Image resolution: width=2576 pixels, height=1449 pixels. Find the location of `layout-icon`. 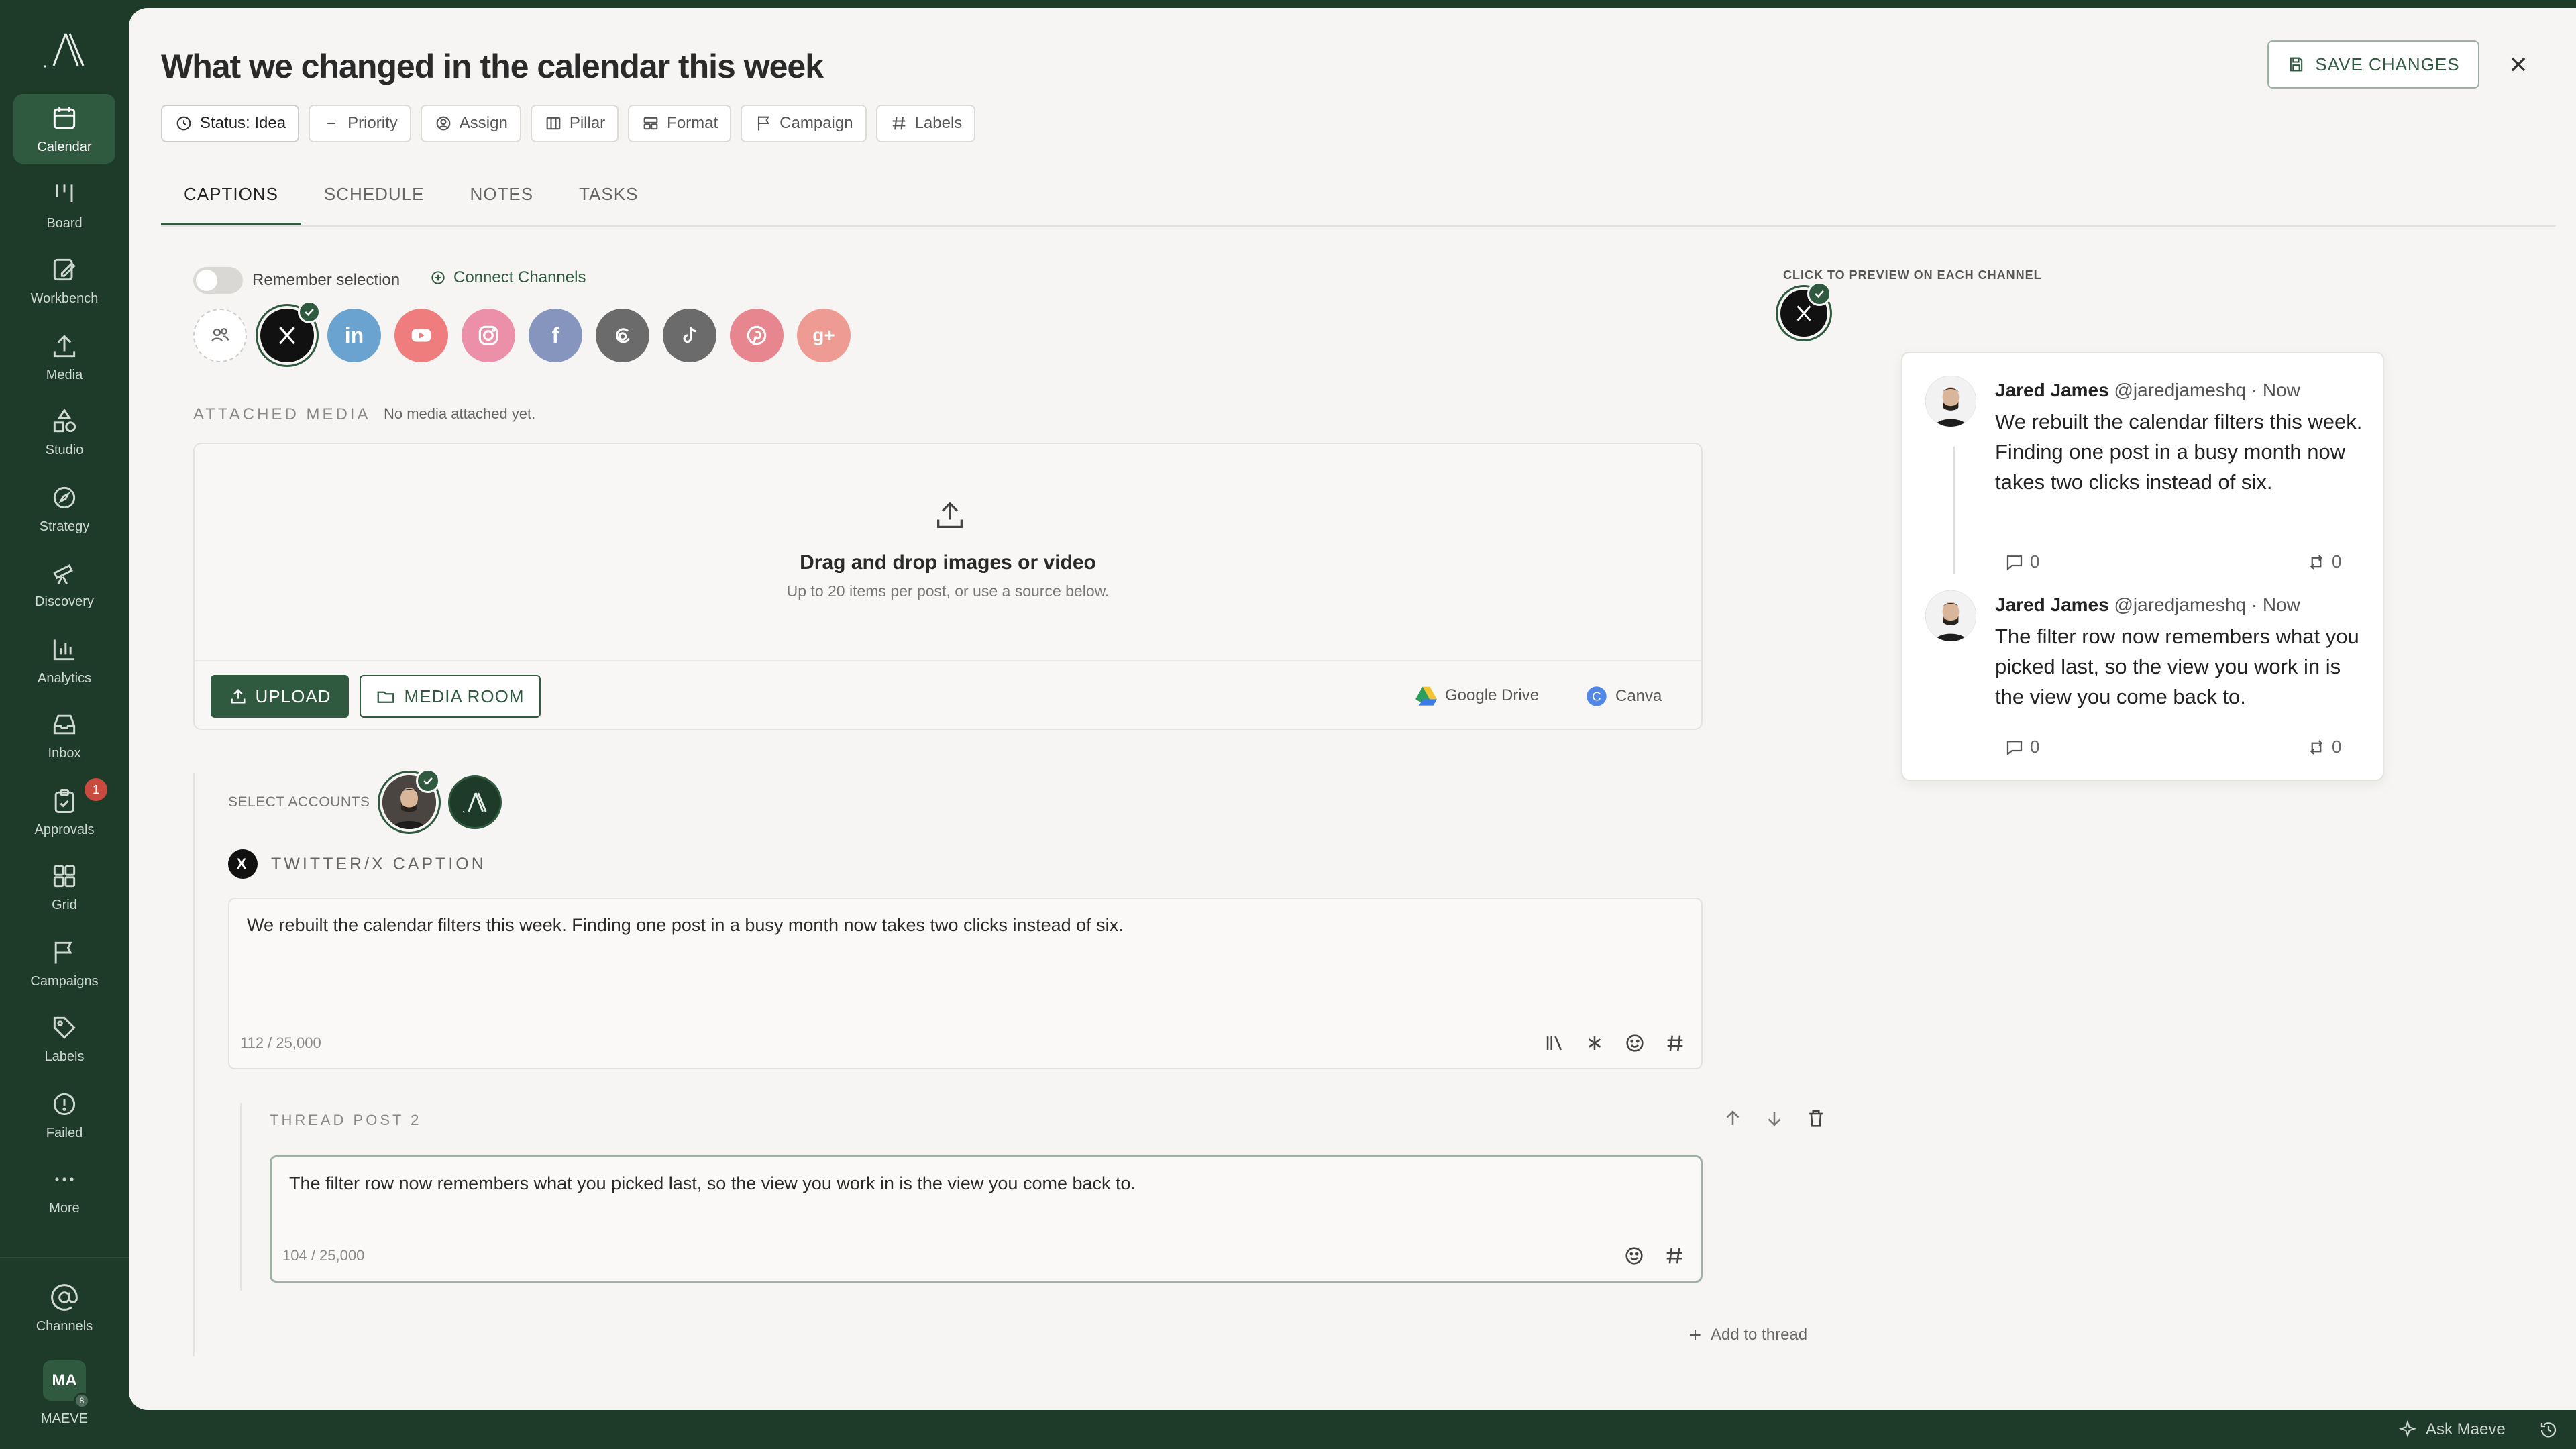

layout-icon is located at coordinates (650, 123).